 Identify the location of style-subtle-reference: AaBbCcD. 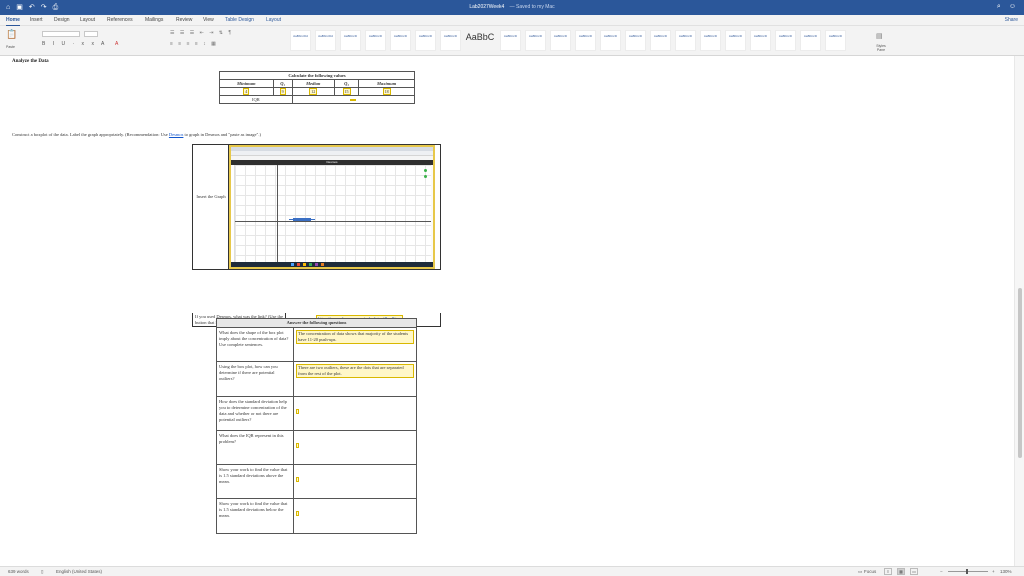
(685, 40).